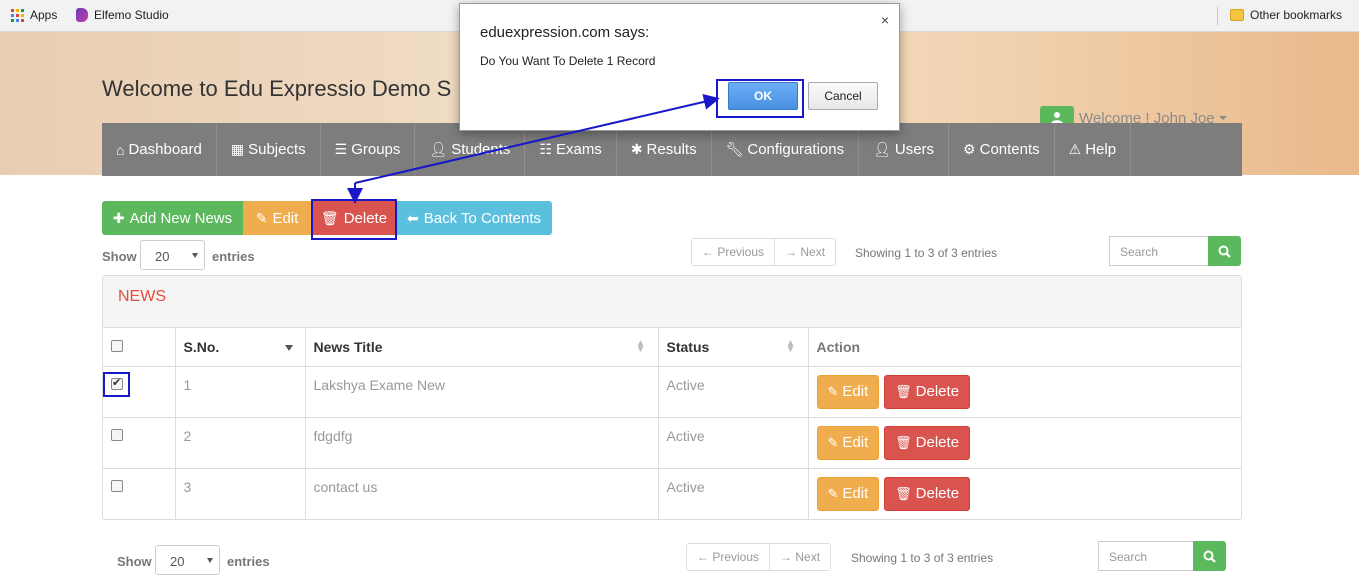 This screenshot has width=1359, height=586. Describe the element at coordinates (165, 149) in the screenshot. I see `nav-label: Dashboard` at that location.